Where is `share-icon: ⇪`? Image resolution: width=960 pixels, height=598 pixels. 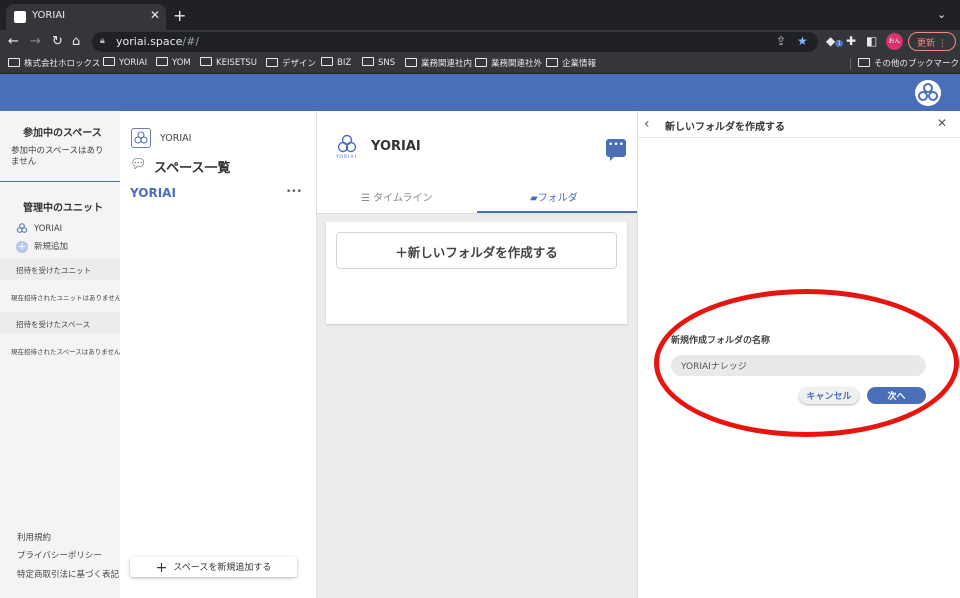
share-icon: ⇪ is located at coordinates (781, 41).